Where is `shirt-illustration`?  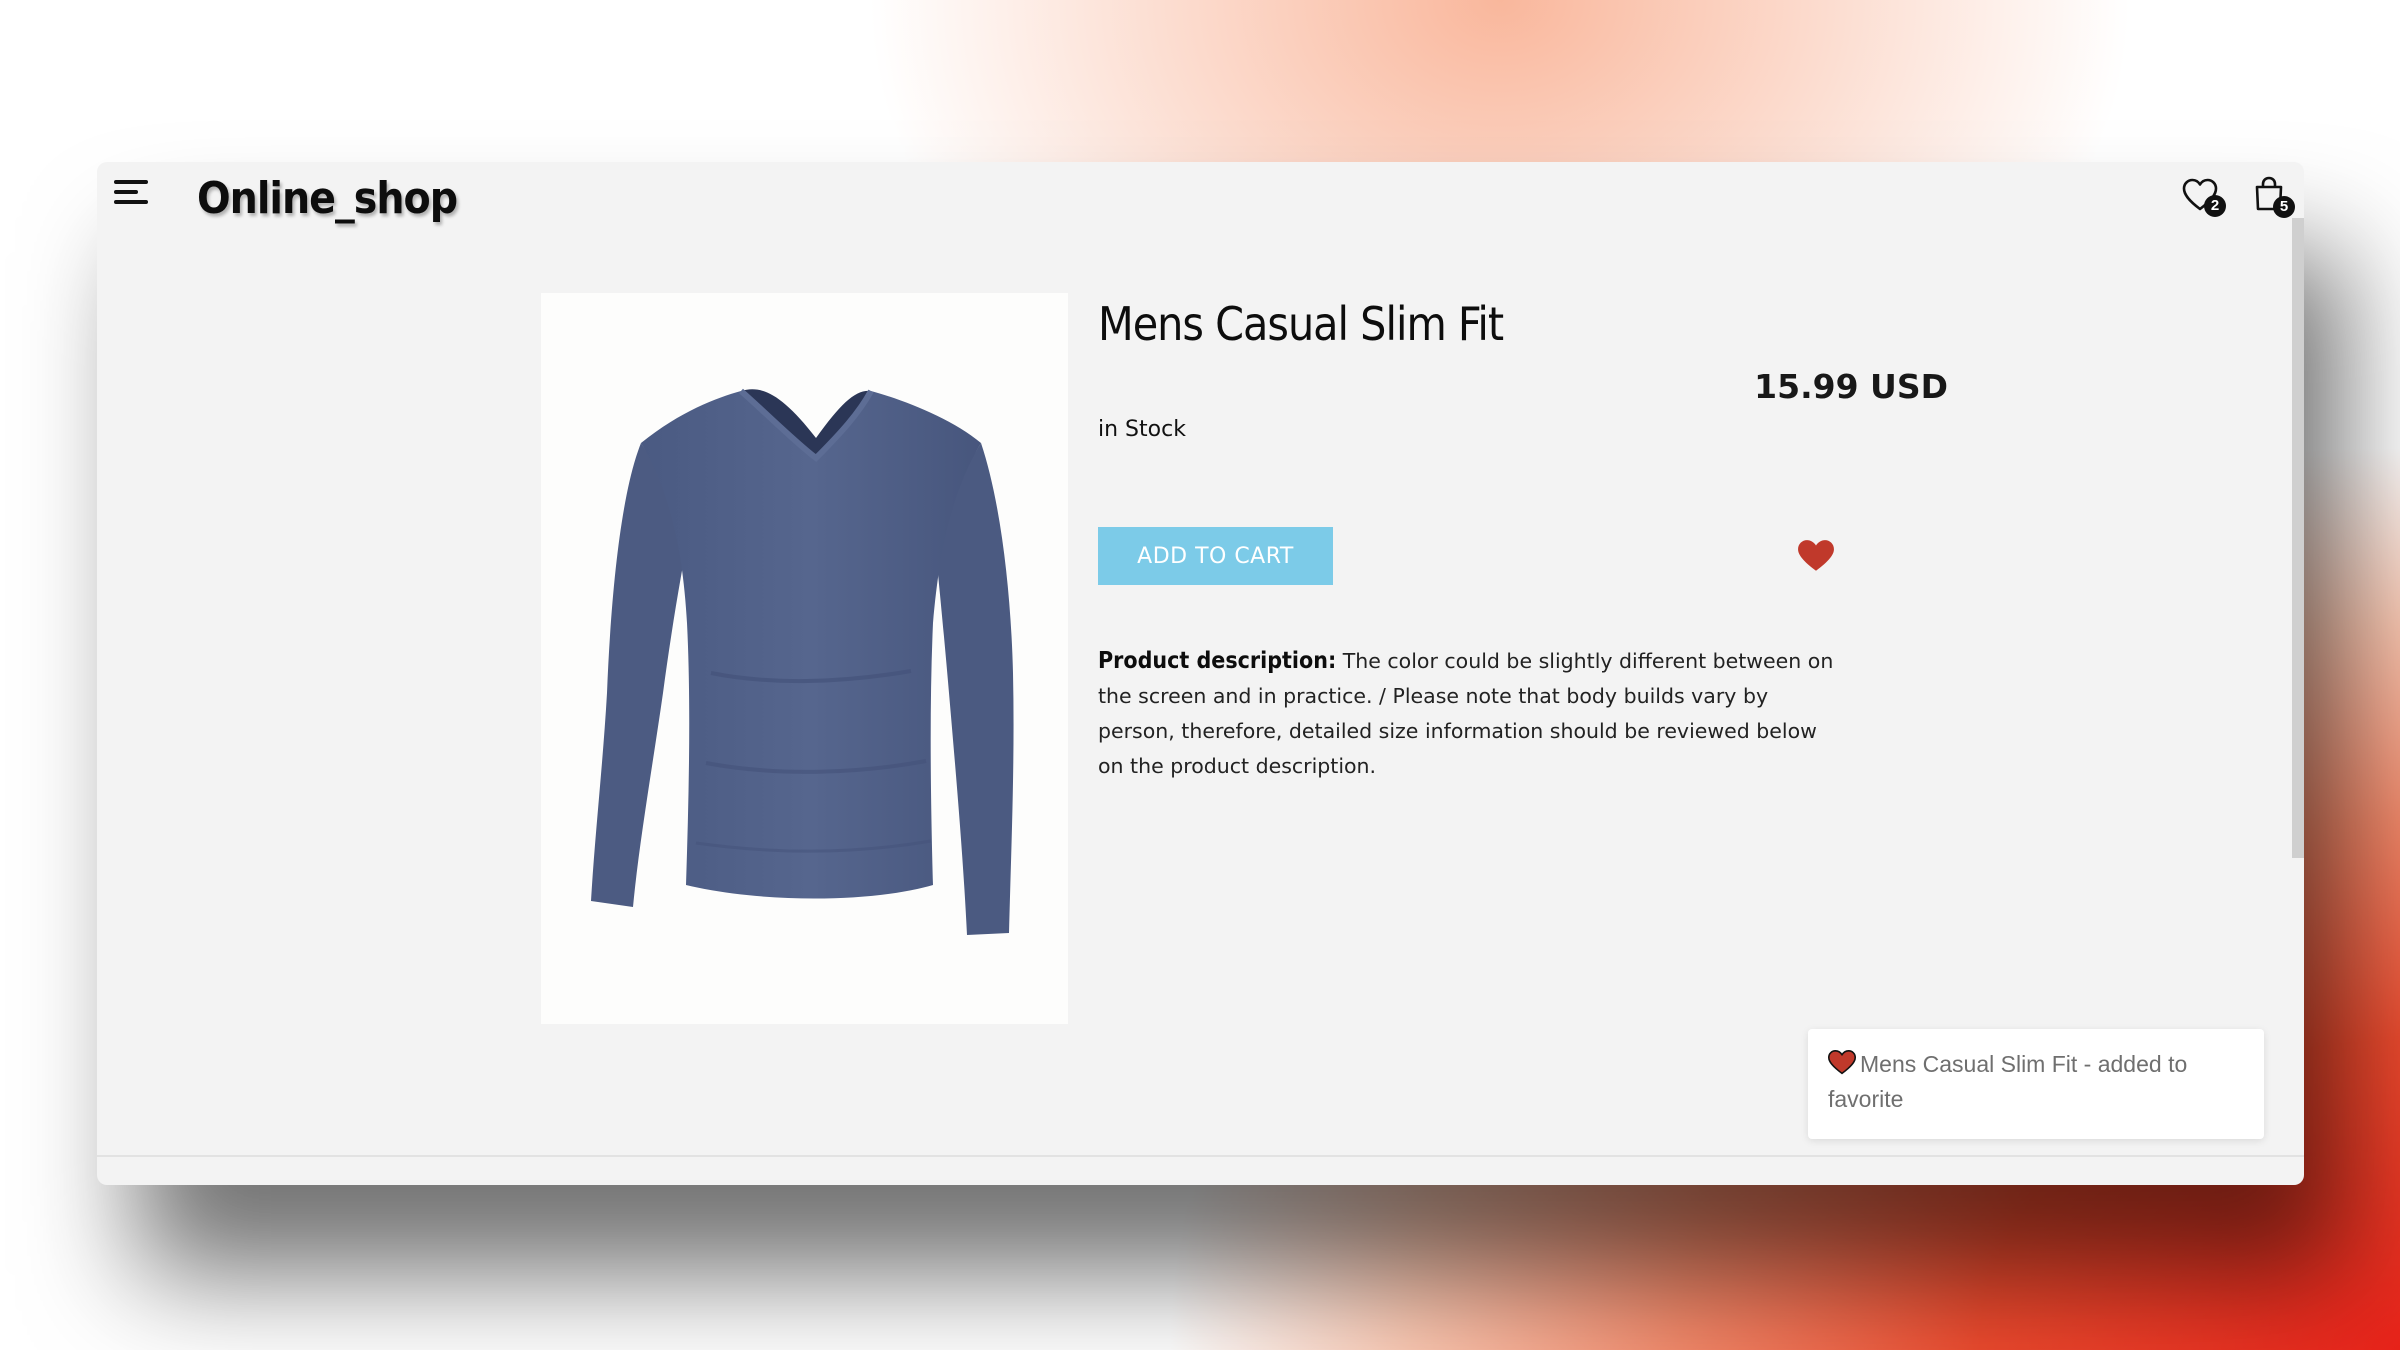 shirt-illustration is located at coordinates (802, 661).